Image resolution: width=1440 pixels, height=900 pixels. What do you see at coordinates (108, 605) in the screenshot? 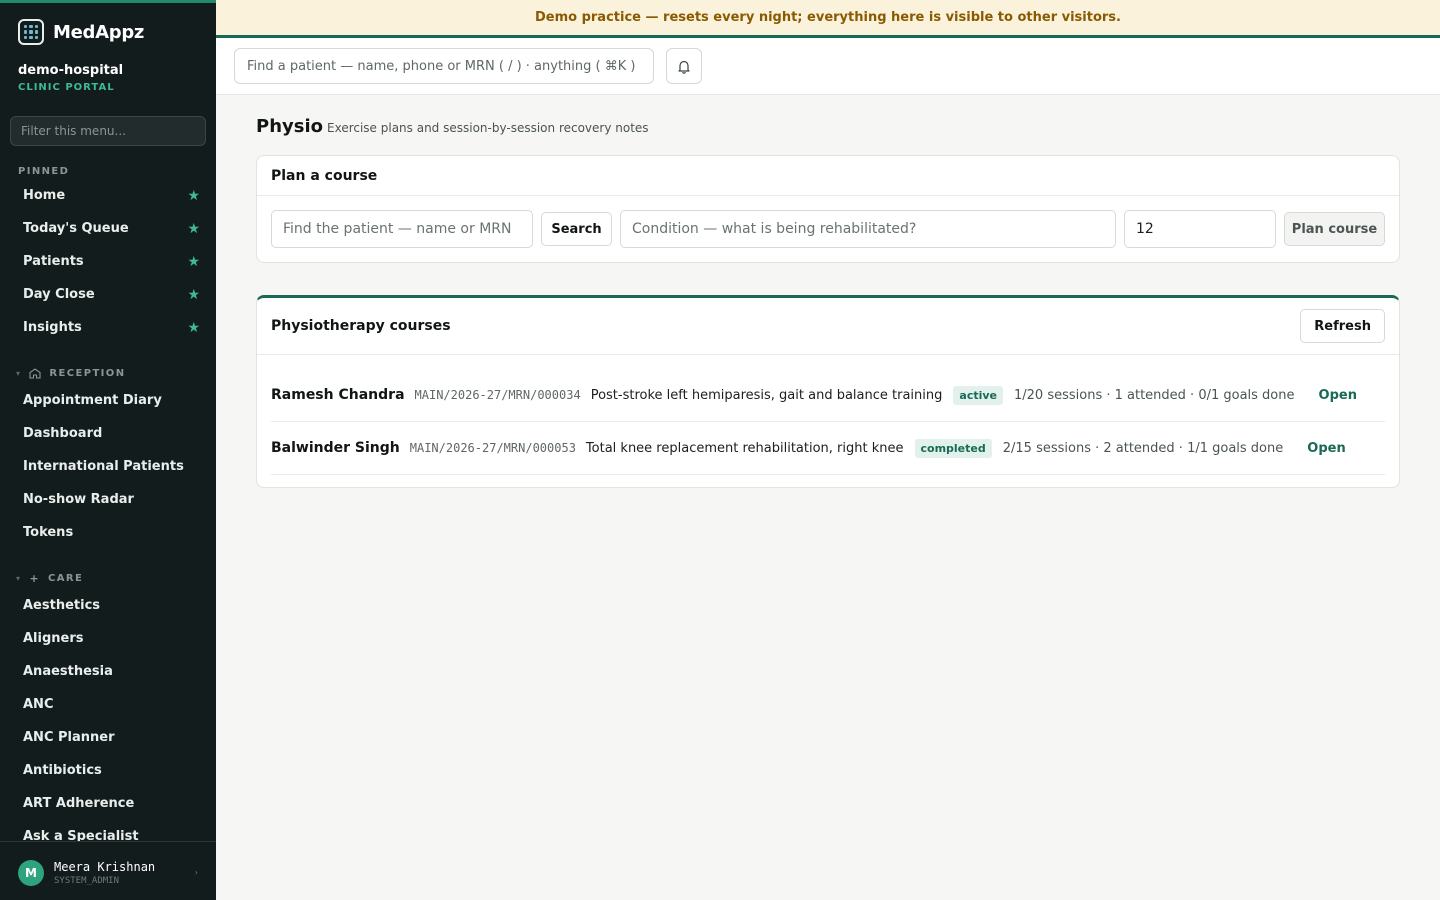
I see `sidebar-item-aesthetics: Aesthetics` at bounding box center [108, 605].